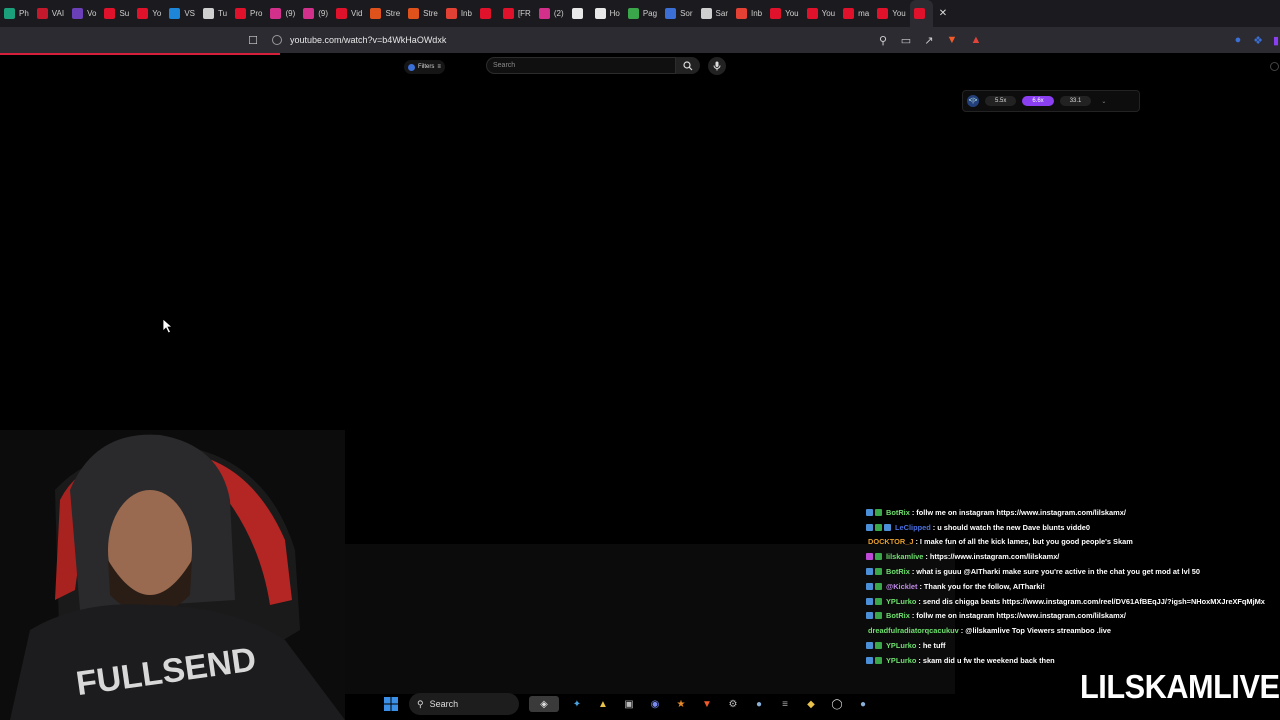  I want to click on tab-label: Pro, so click(256, 13).